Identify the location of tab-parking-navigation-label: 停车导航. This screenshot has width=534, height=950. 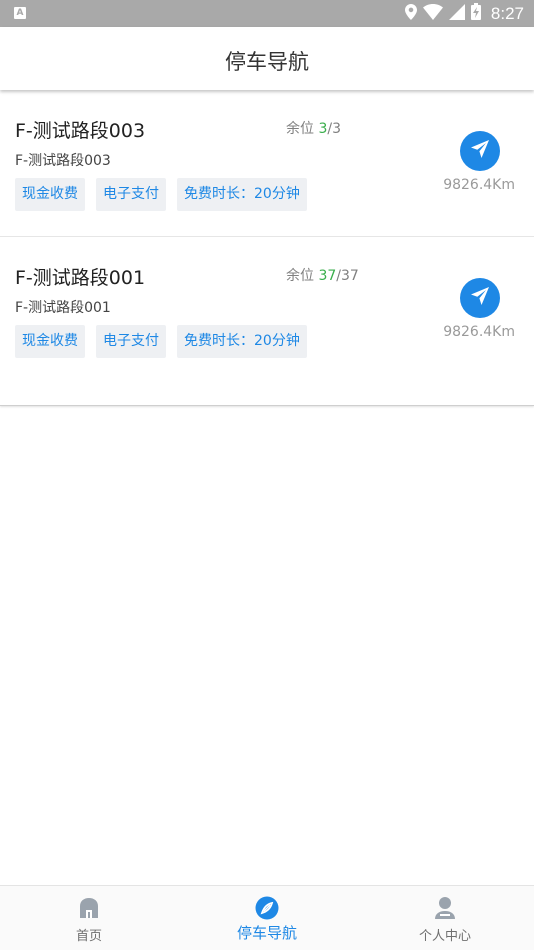
(266, 933).